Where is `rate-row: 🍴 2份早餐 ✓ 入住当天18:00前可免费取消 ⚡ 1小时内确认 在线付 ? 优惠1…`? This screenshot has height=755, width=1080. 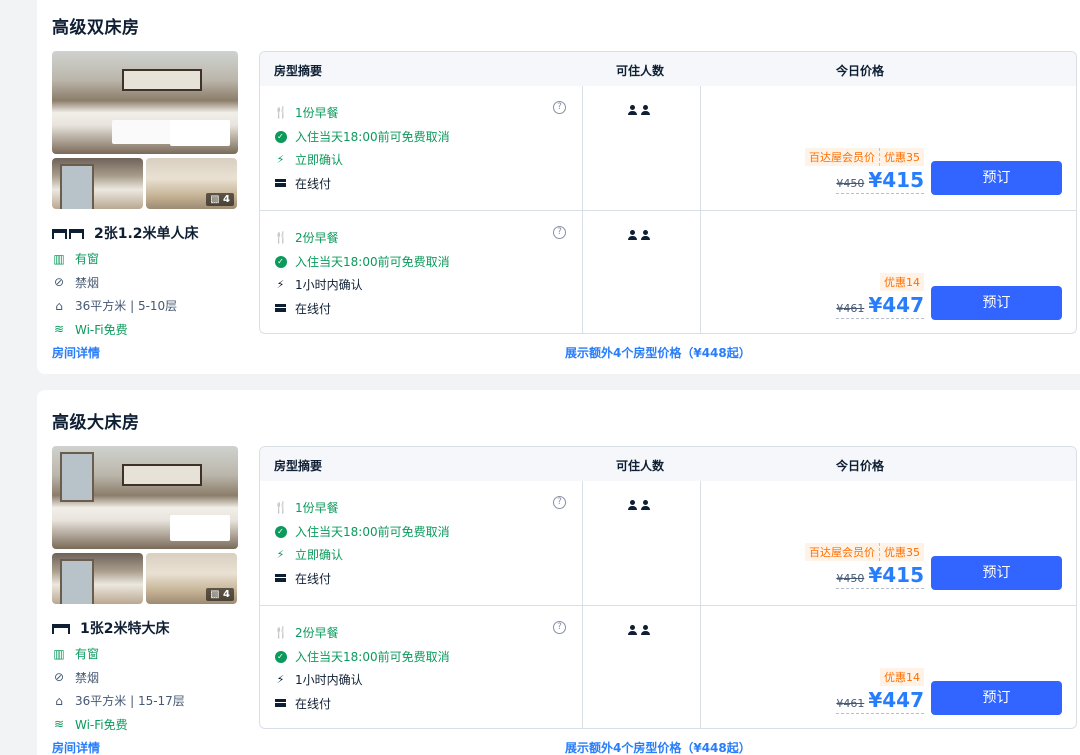
rate-row: 🍴 2份早餐 ✓ 入住当天18:00前可免费取消 ⚡ 1小时内确认 在线付 ? 优惠1… is located at coordinates (668, 271).